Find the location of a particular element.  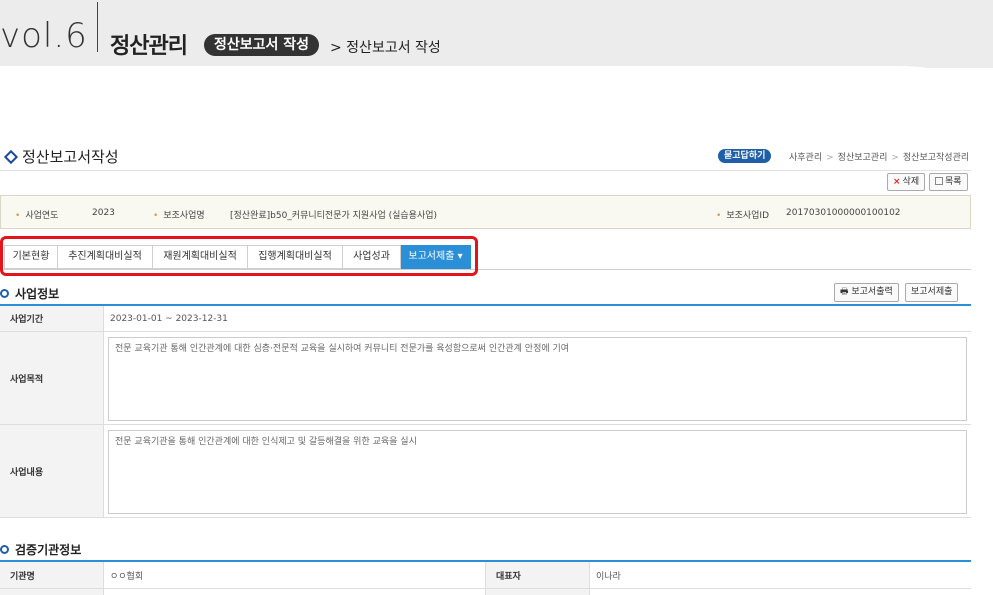

verification-heading: 검증기관정보 is located at coordinates (40, 549).